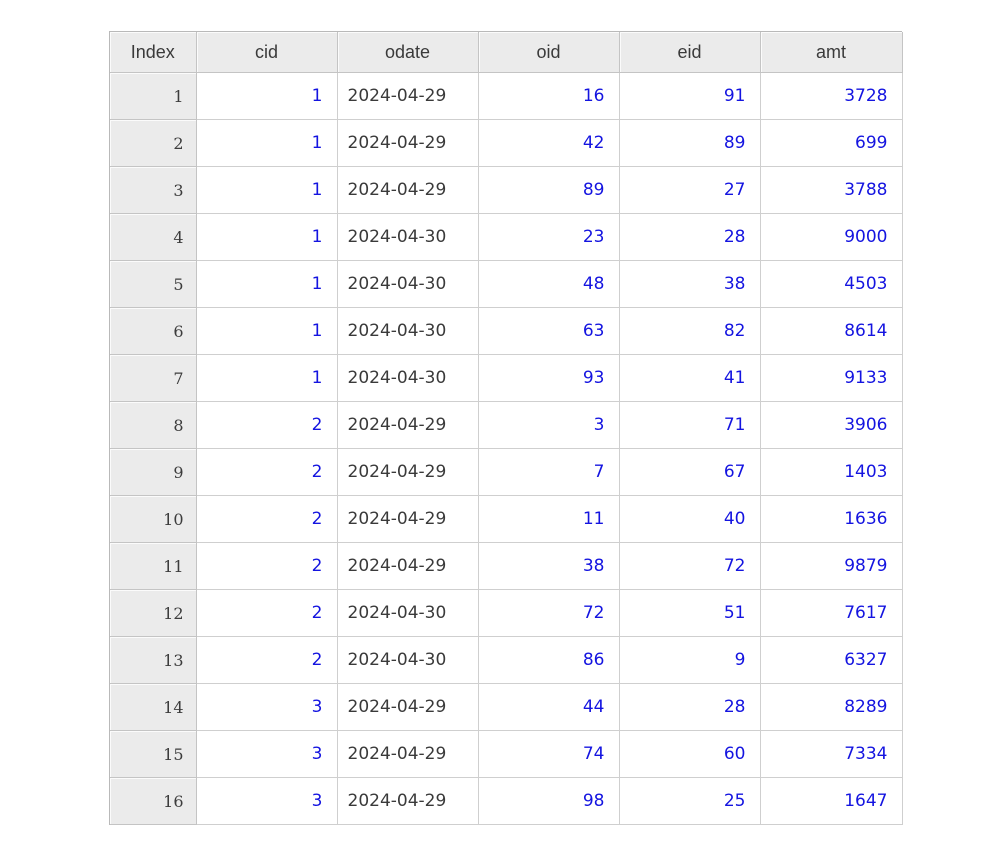 Image resolution: width=1007 pixels, height=849 pixels. Describe the element at coordinates (549, 143) in the screenshot. I see `oid-cell: 42` at that location.